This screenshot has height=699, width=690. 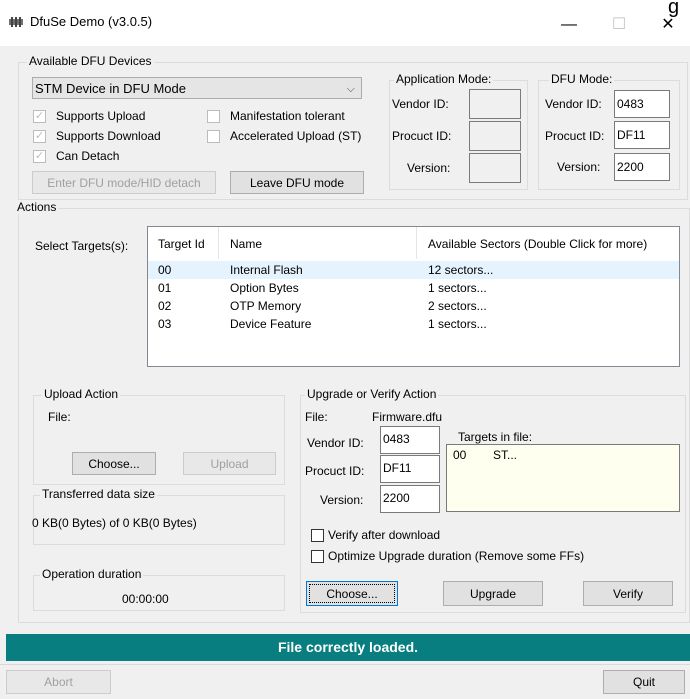 What do you see at coordinates (58, 682) in the screenshot?
I see `abort-button: Abort` at bounding box center [58, 682].